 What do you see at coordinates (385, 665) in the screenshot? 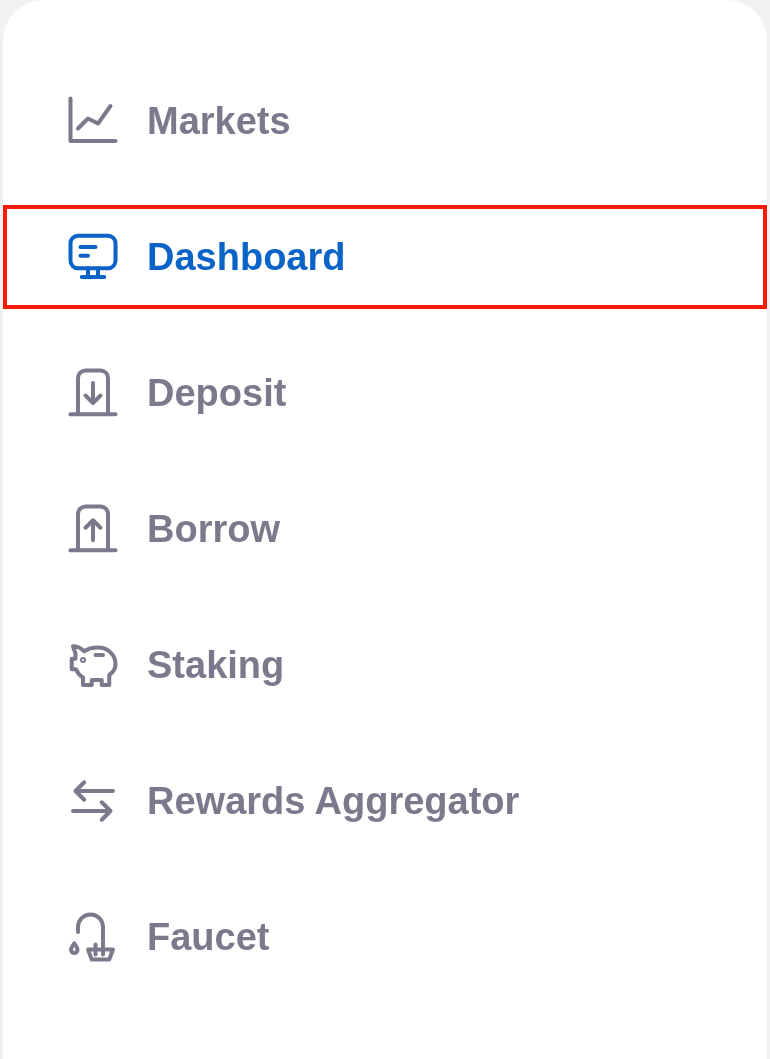
I see `nav-item: Staking` at bounding box center [385, 665].